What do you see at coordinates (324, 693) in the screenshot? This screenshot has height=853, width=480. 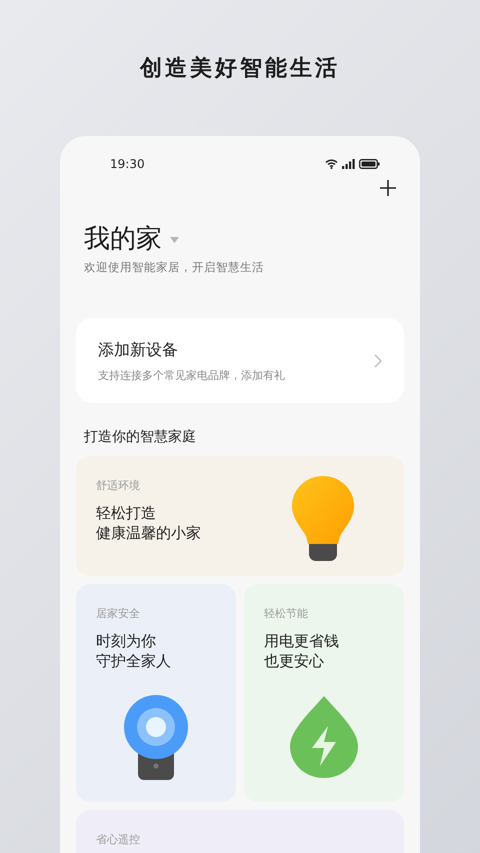 I see `feature-card: 轻松节能 用电更省钱 也更安心` at bounding box center [324, 693].